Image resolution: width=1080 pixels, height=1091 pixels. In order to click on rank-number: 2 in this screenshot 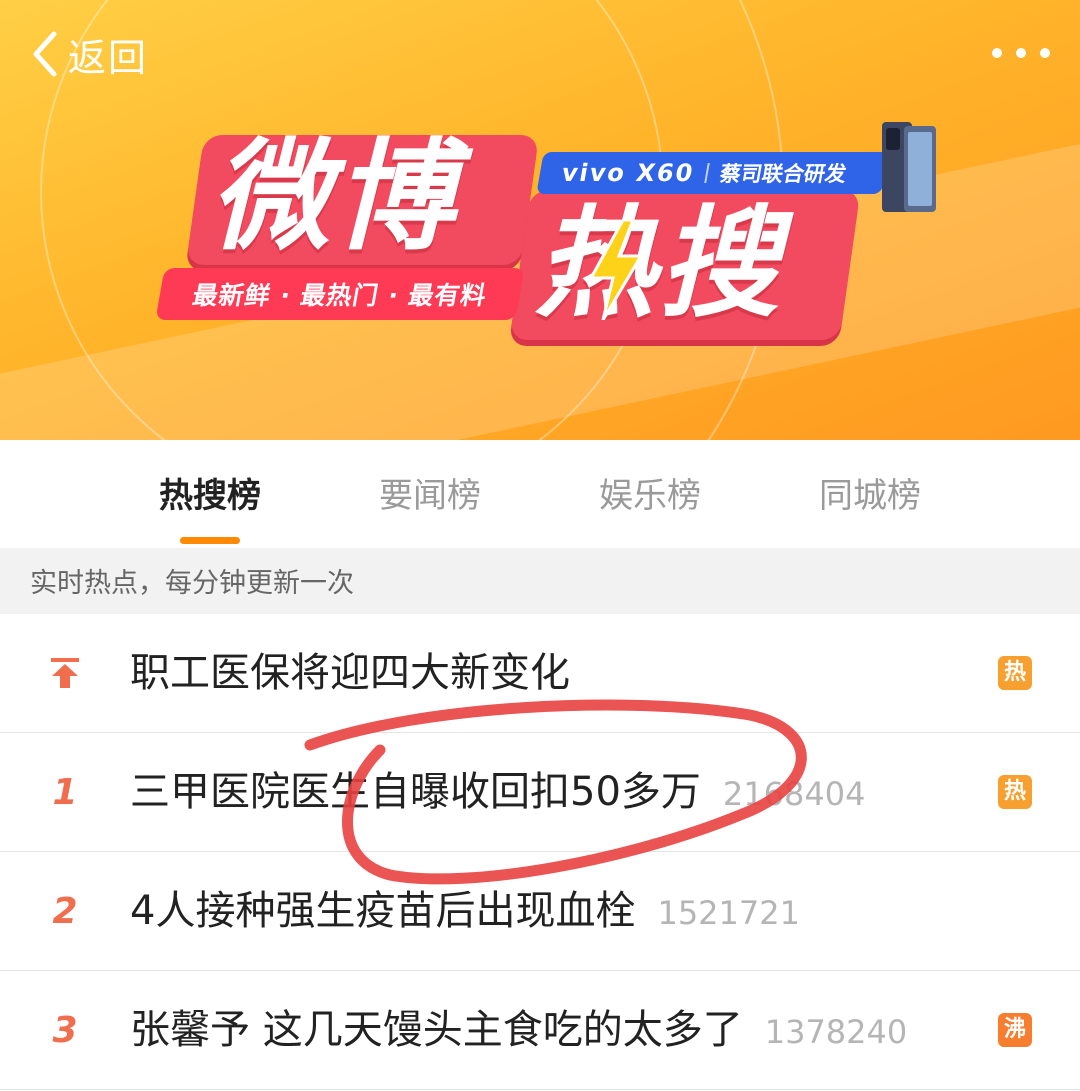, I will do `click(65, 911)`.